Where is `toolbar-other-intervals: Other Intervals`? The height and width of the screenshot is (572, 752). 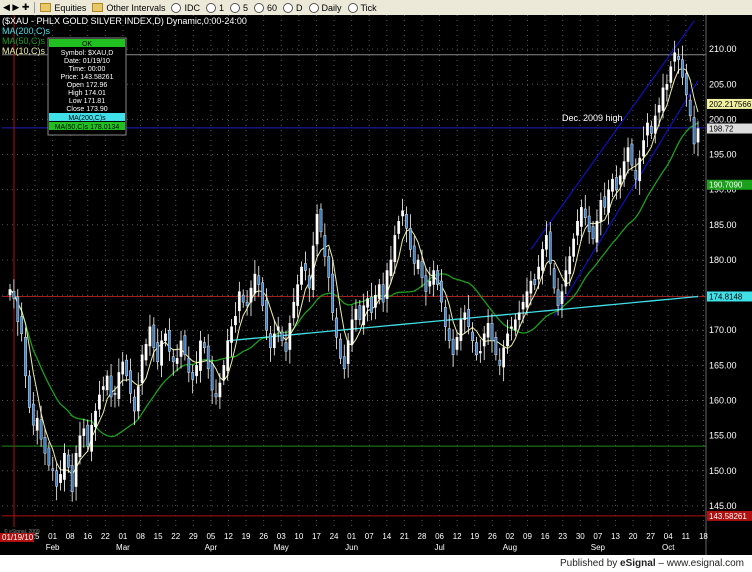 toolbar-other-intervals: Other Intervals is located at coordinates (128, 7).